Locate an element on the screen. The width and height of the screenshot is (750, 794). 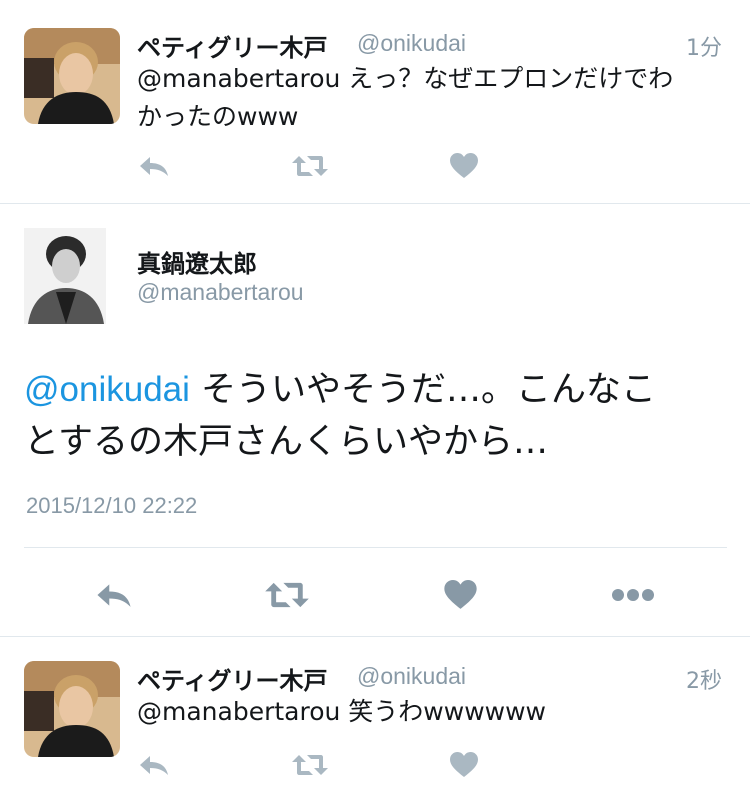
username: @manabertarou is located at coordinates (220, 292).